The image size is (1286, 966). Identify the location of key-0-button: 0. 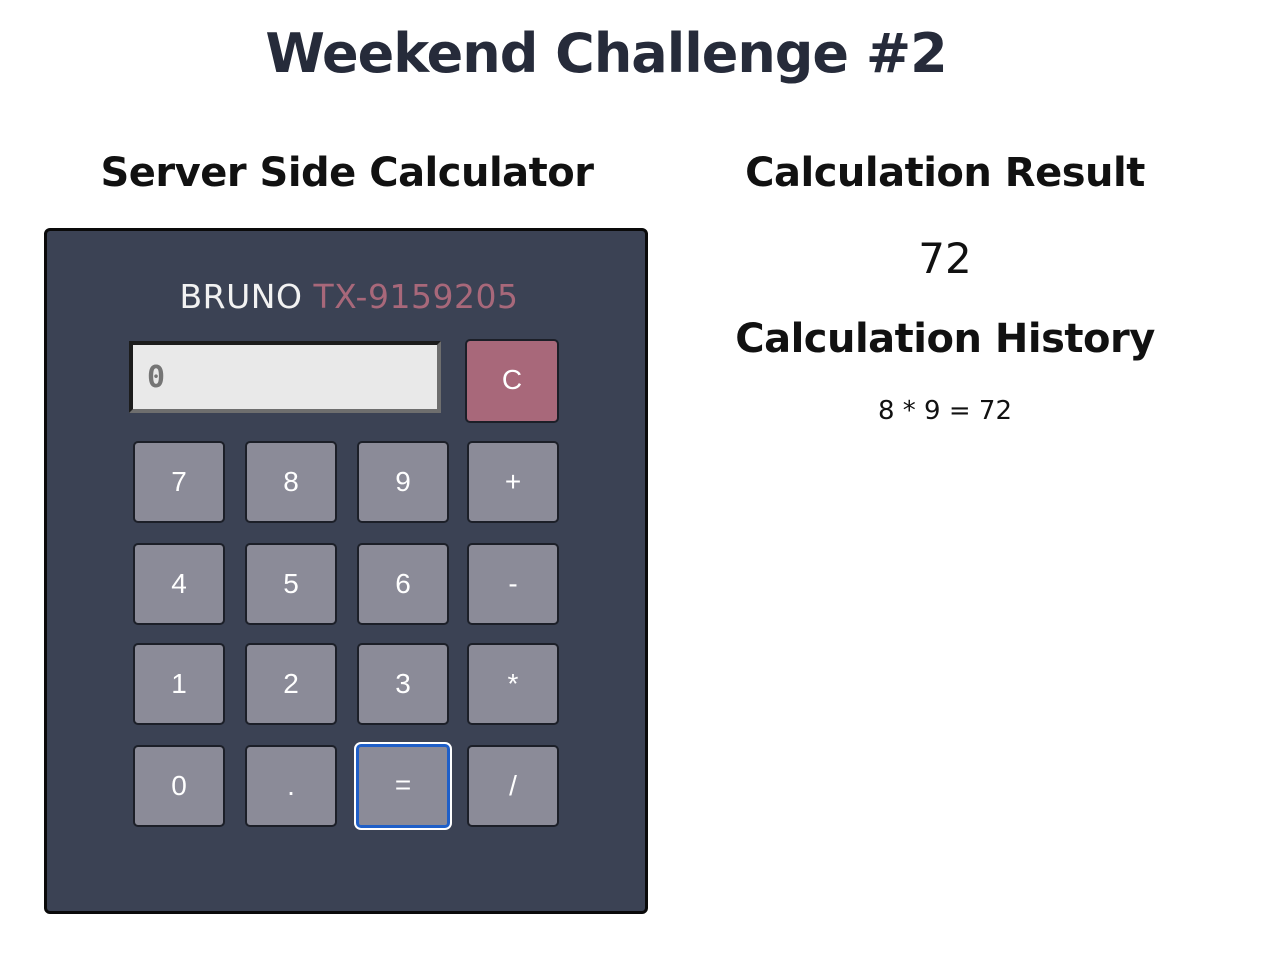
(179, 786).